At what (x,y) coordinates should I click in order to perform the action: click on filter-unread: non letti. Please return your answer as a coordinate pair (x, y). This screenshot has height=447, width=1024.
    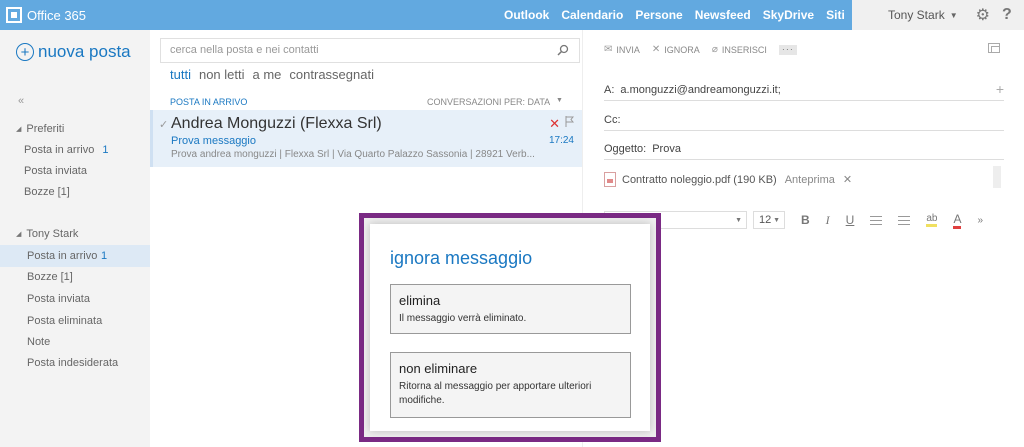
    Looking at the image, I should click on (222, 74).